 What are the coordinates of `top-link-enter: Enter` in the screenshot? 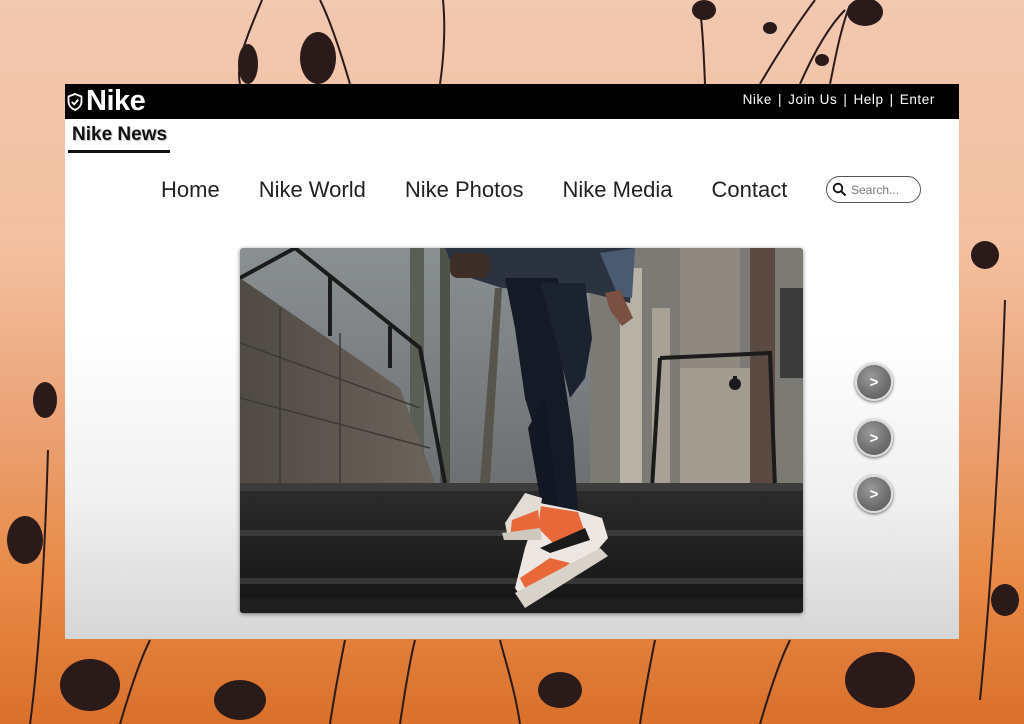 It's located at (917, 99).